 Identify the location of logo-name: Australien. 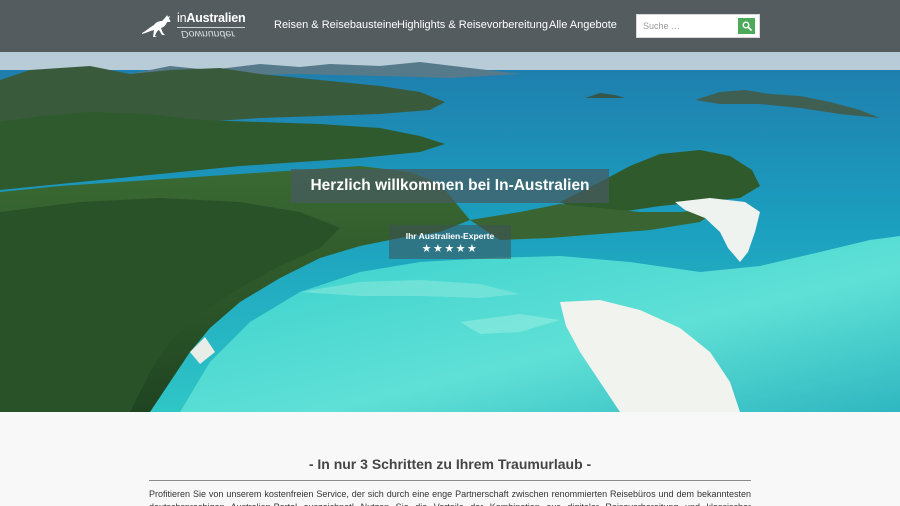
(216, 18).